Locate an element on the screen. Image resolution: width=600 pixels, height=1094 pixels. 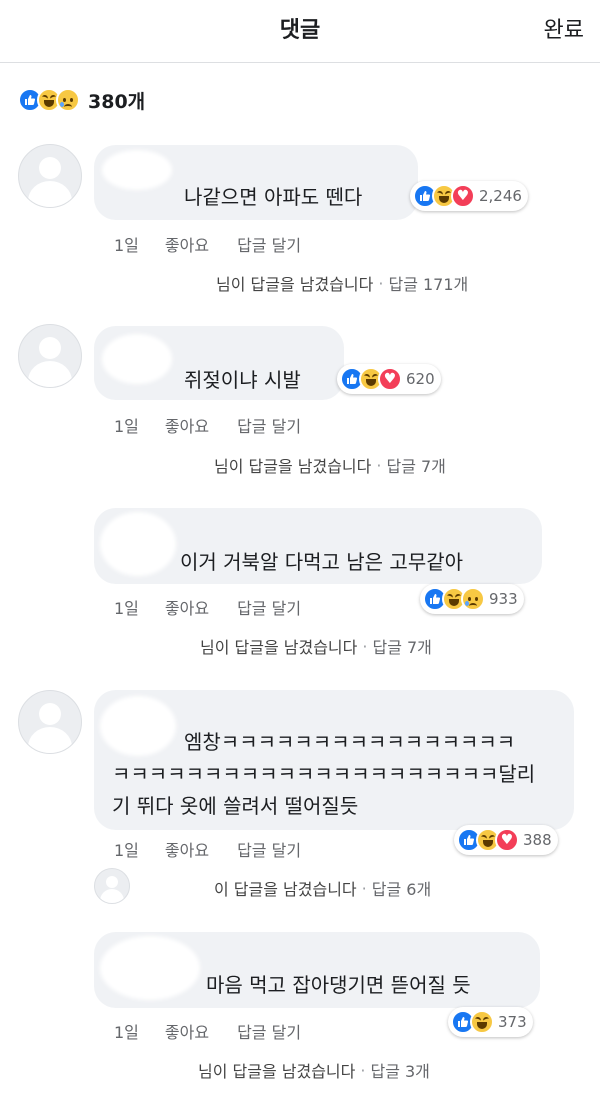
comment-text-line: ㅋㅋㅋㅋㅋㅋㅋㅋㅋㅋㅋㅋㅋㅋㅋㅋㅋㅋㅋㅋㅋ달리 is located at coordinates (324, 774).